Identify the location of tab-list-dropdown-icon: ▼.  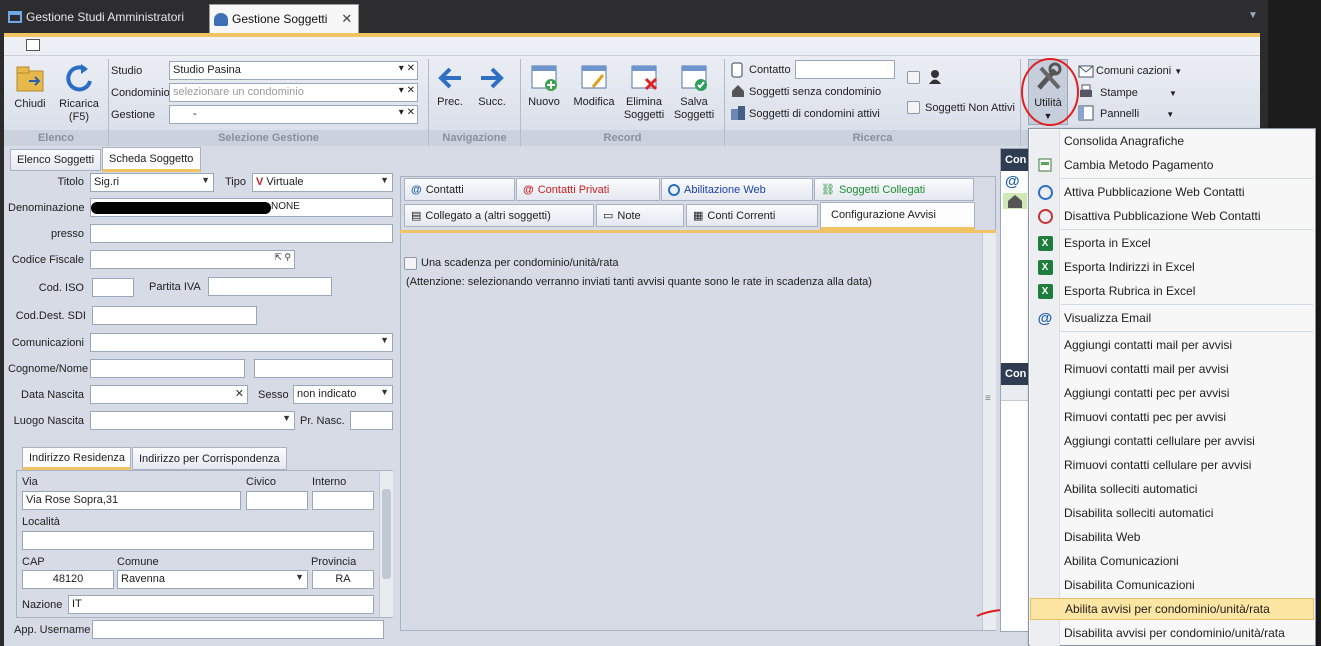
(1253, 15).